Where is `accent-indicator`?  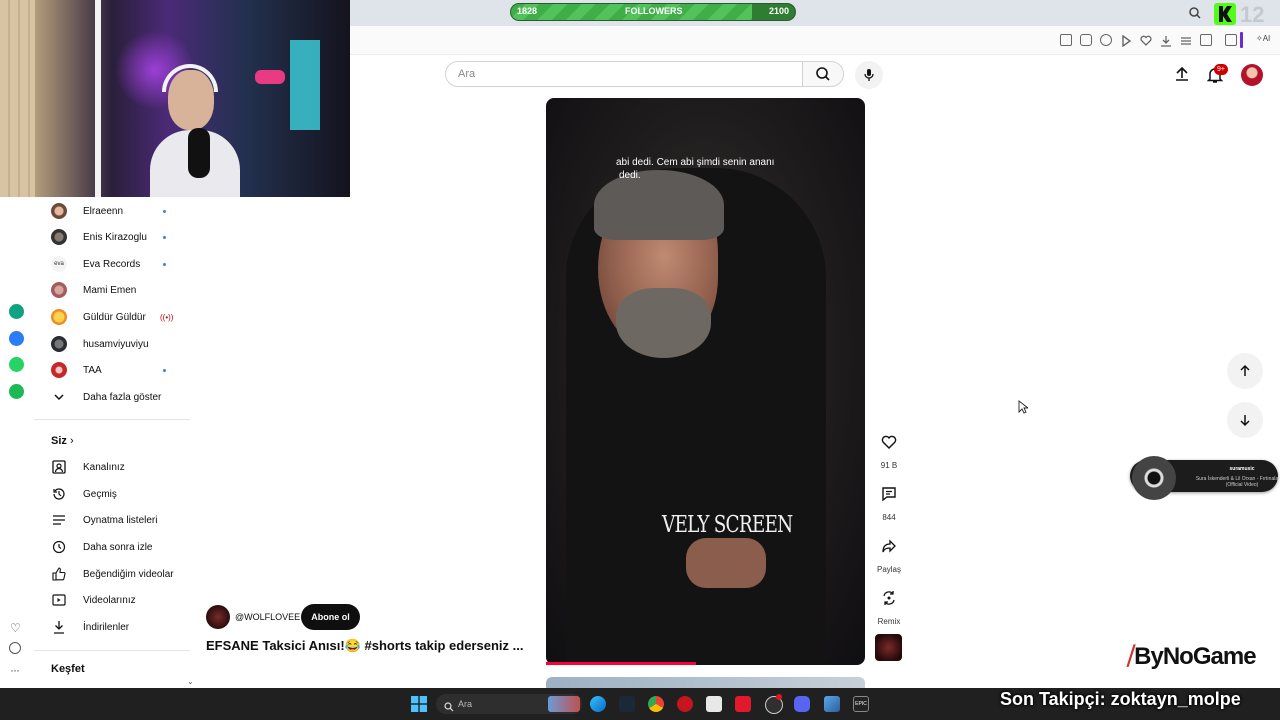 accent-indicator is located at coordinates (1241, 40).